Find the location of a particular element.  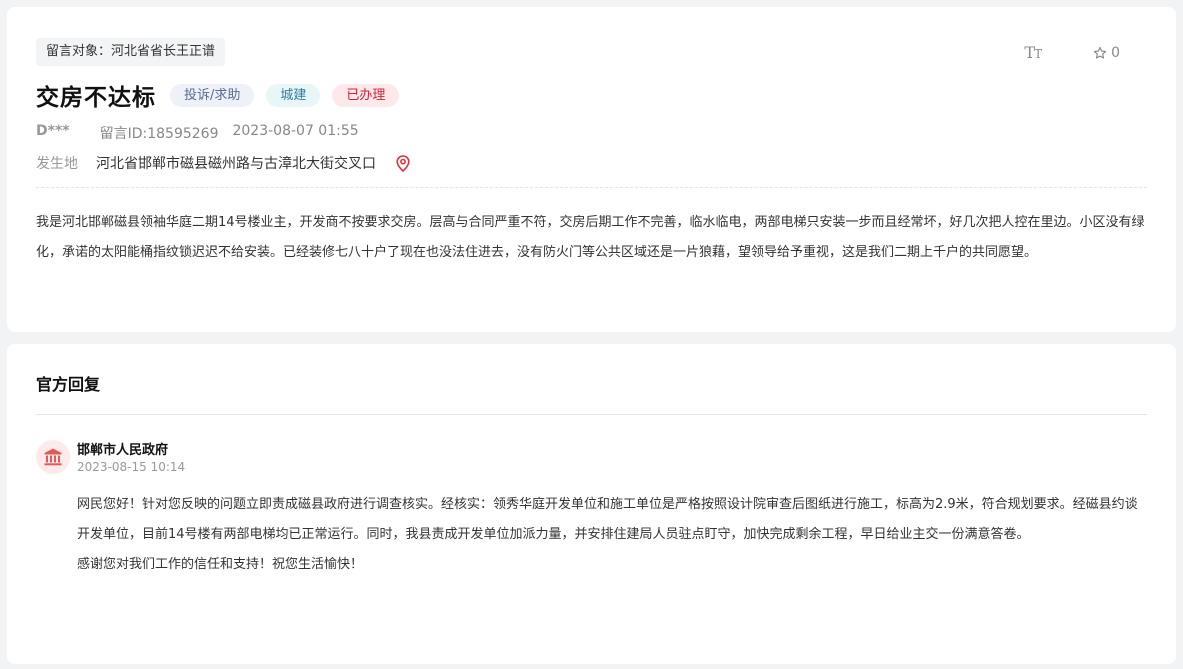

star-outline-icon is located at coordinates (1100, 52).